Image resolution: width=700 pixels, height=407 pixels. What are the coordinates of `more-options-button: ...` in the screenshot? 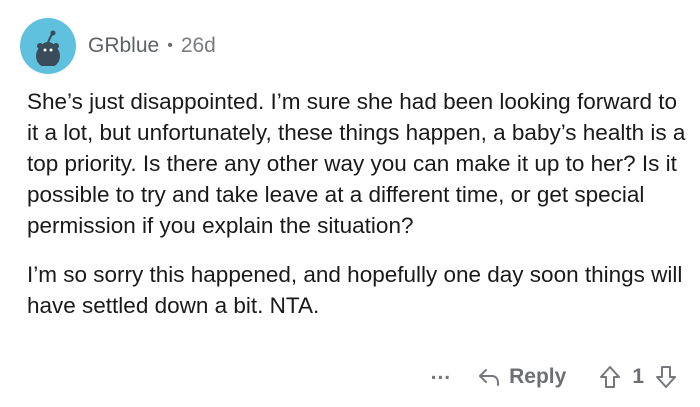 It's located at (441, 373).